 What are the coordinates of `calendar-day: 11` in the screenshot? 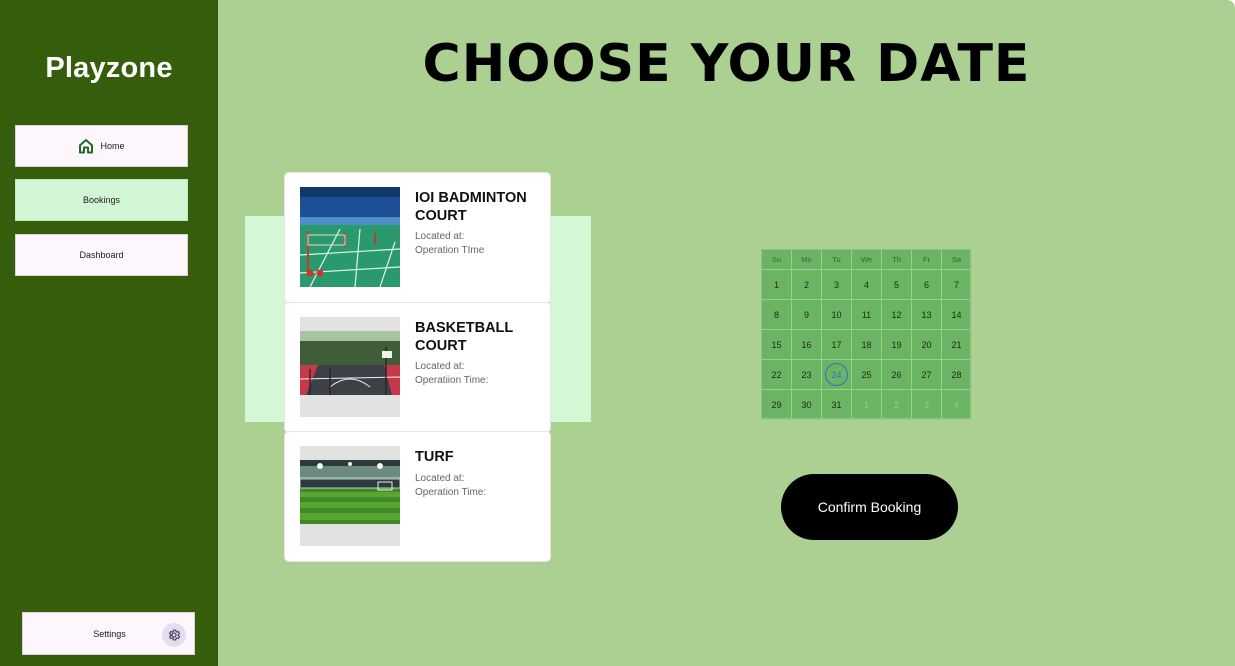 It's located at (867, 315).